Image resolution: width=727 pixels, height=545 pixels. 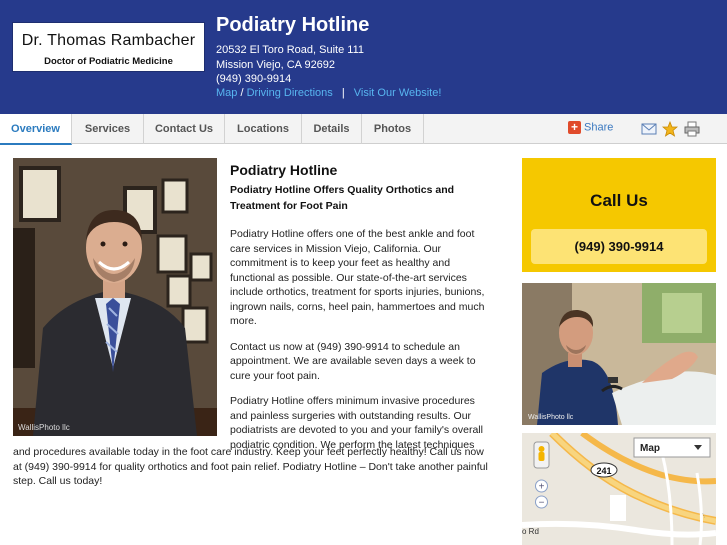 I want to click on road-label: o Rd, so click(x=530, y=531).